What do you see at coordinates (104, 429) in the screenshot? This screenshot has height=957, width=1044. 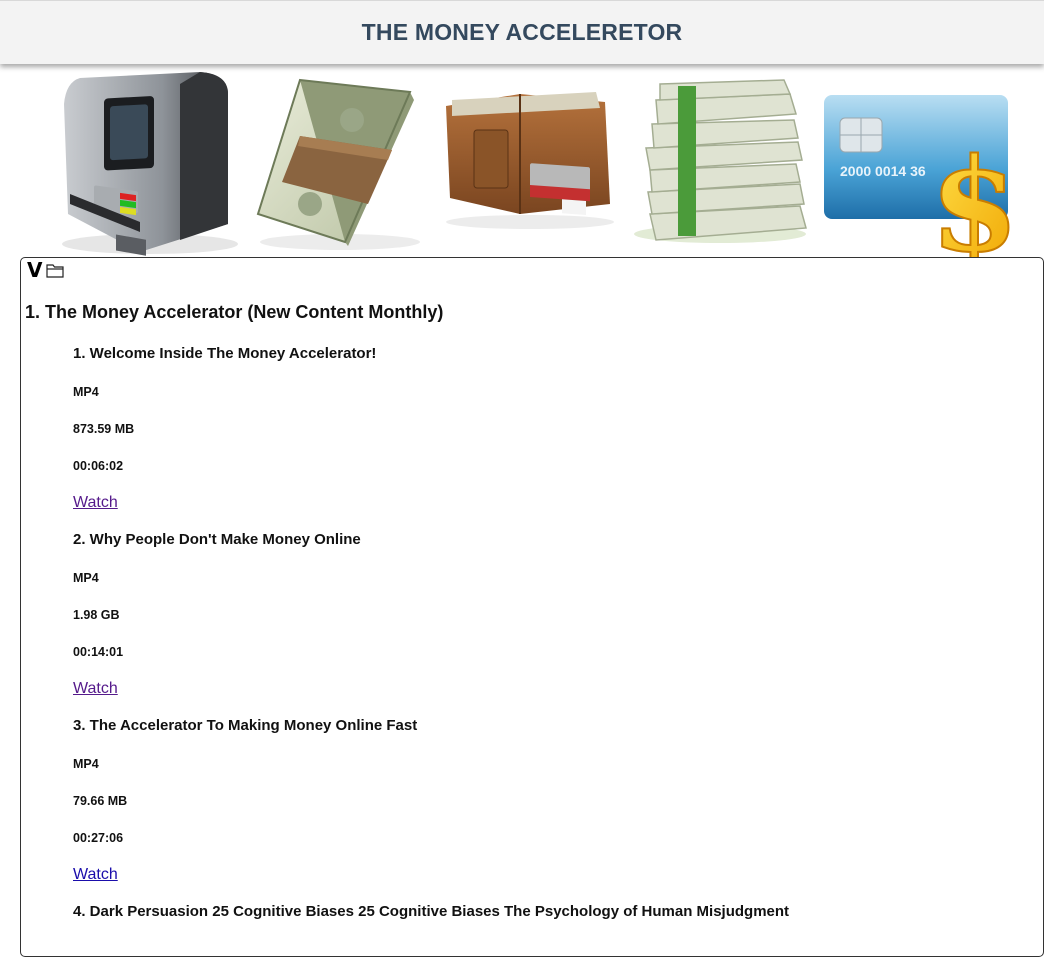 I see `lesson-size: 873.59 MB` at bounding box center [104, 429].